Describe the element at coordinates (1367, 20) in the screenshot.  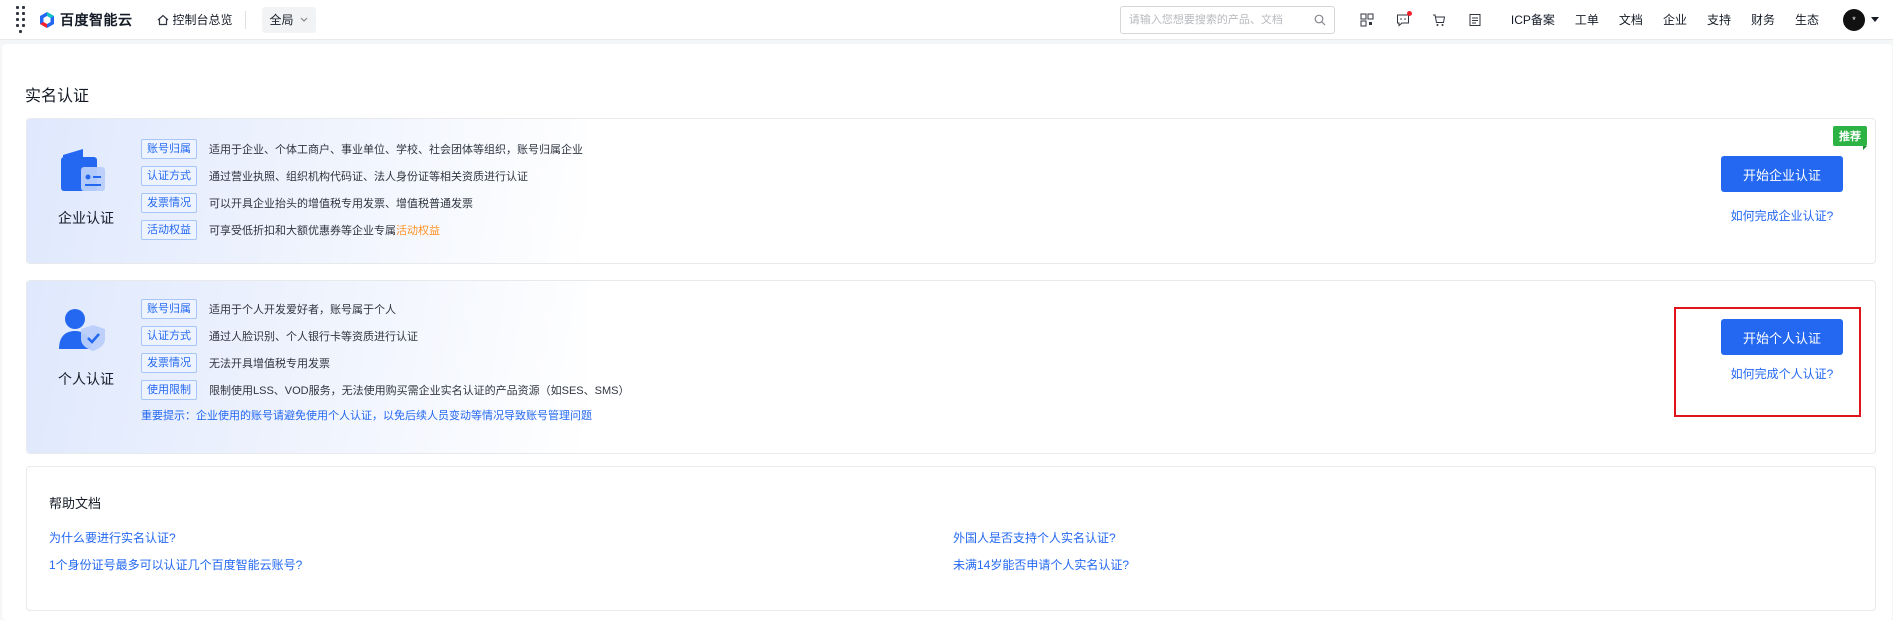
I see `qrcode-icon` at that location.